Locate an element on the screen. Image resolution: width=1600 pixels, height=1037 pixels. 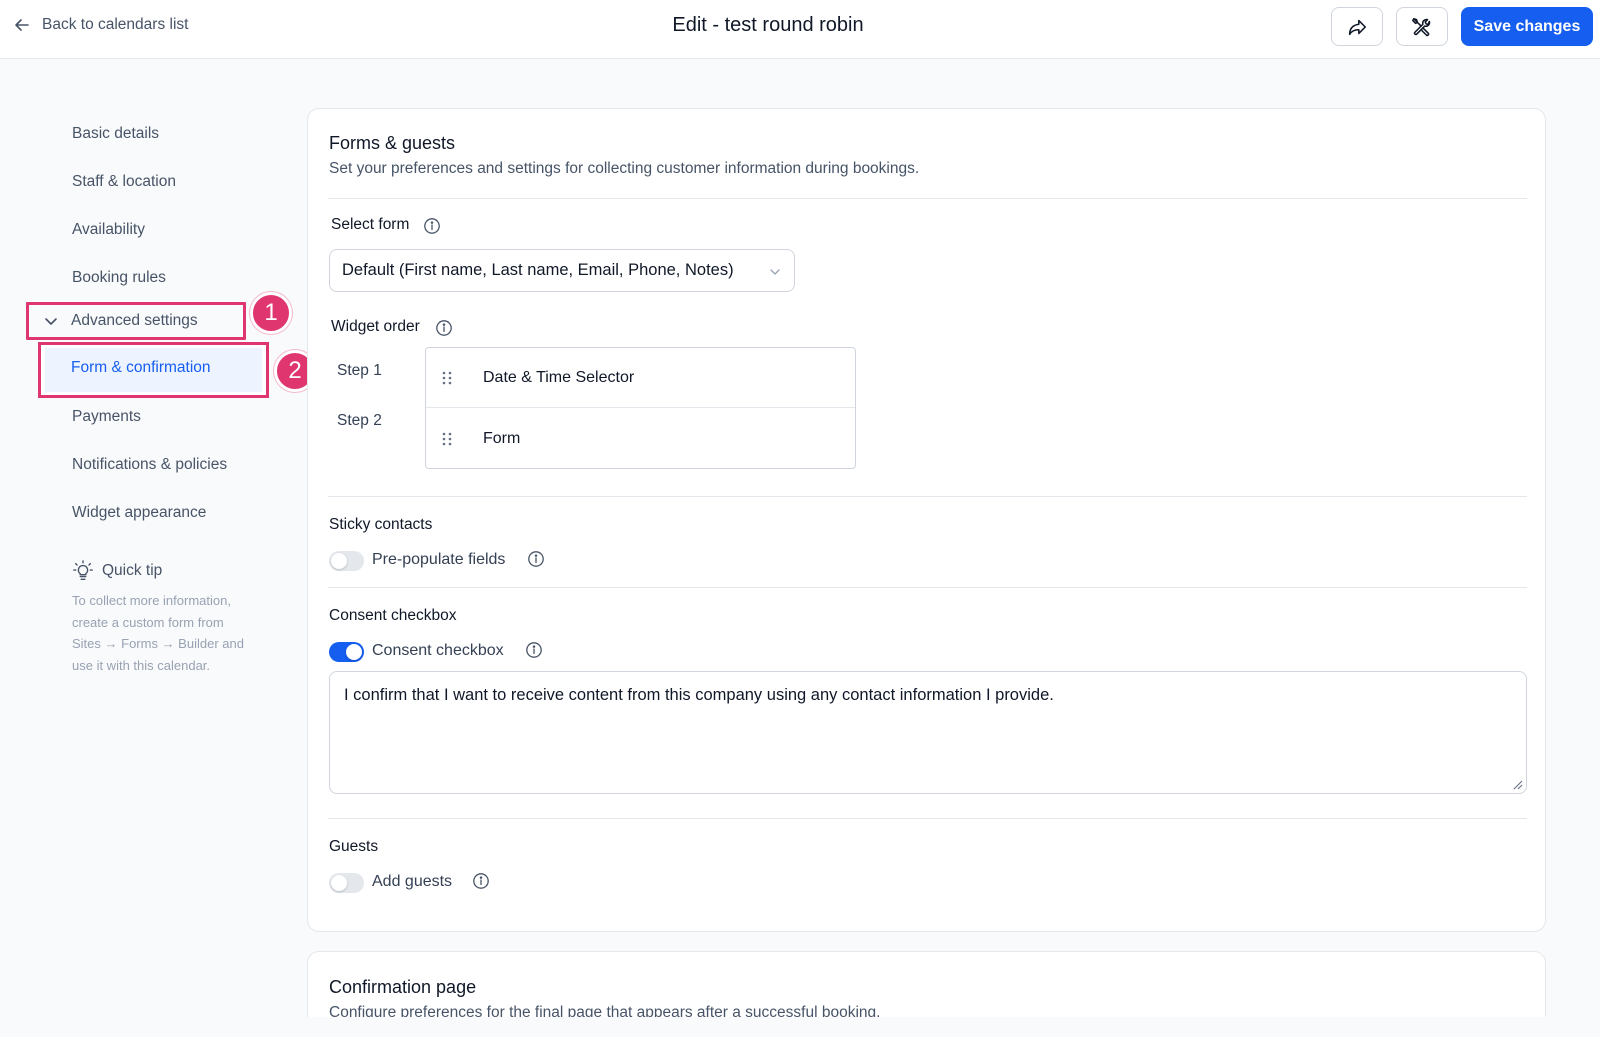
share-button is located at coordinates (1357, 26).